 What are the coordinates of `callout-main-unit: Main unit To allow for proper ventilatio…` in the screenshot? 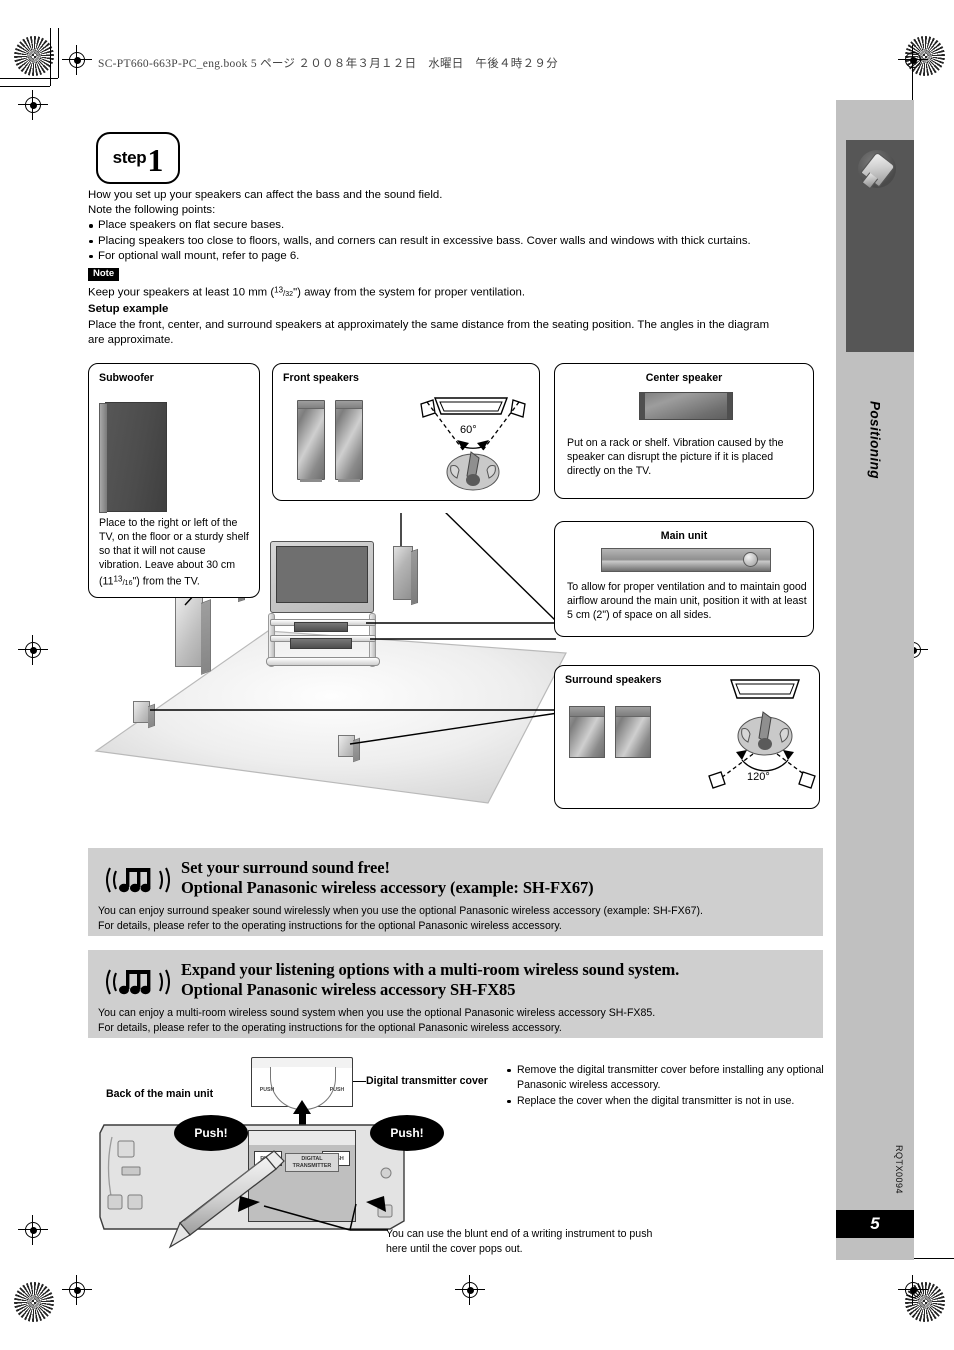 It's located at (684, 579).